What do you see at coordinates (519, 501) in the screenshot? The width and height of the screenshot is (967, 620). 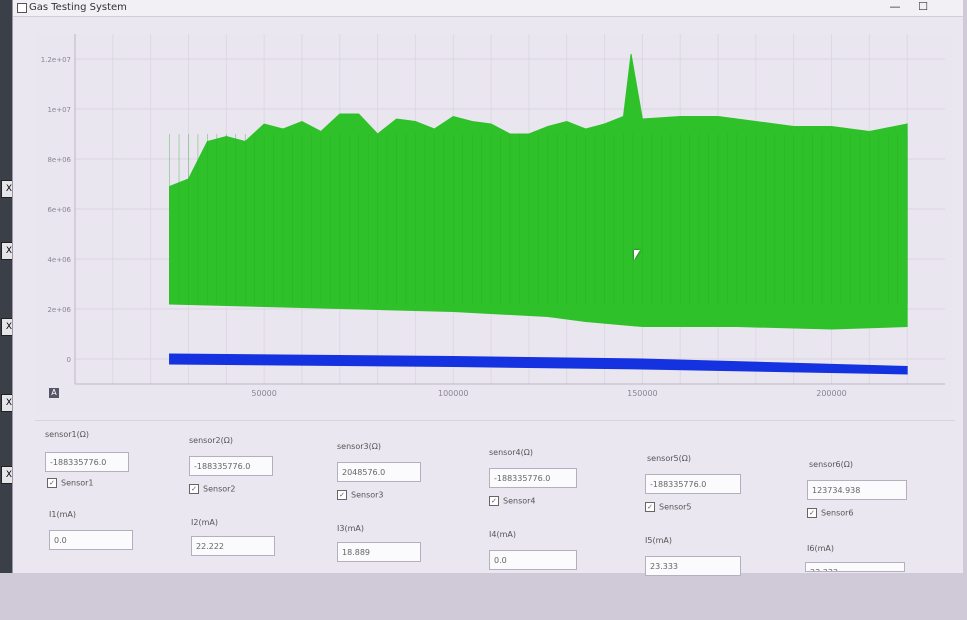 I see `sensor4-checkbox-label: Sensor4` at bounding box center [519, 501].